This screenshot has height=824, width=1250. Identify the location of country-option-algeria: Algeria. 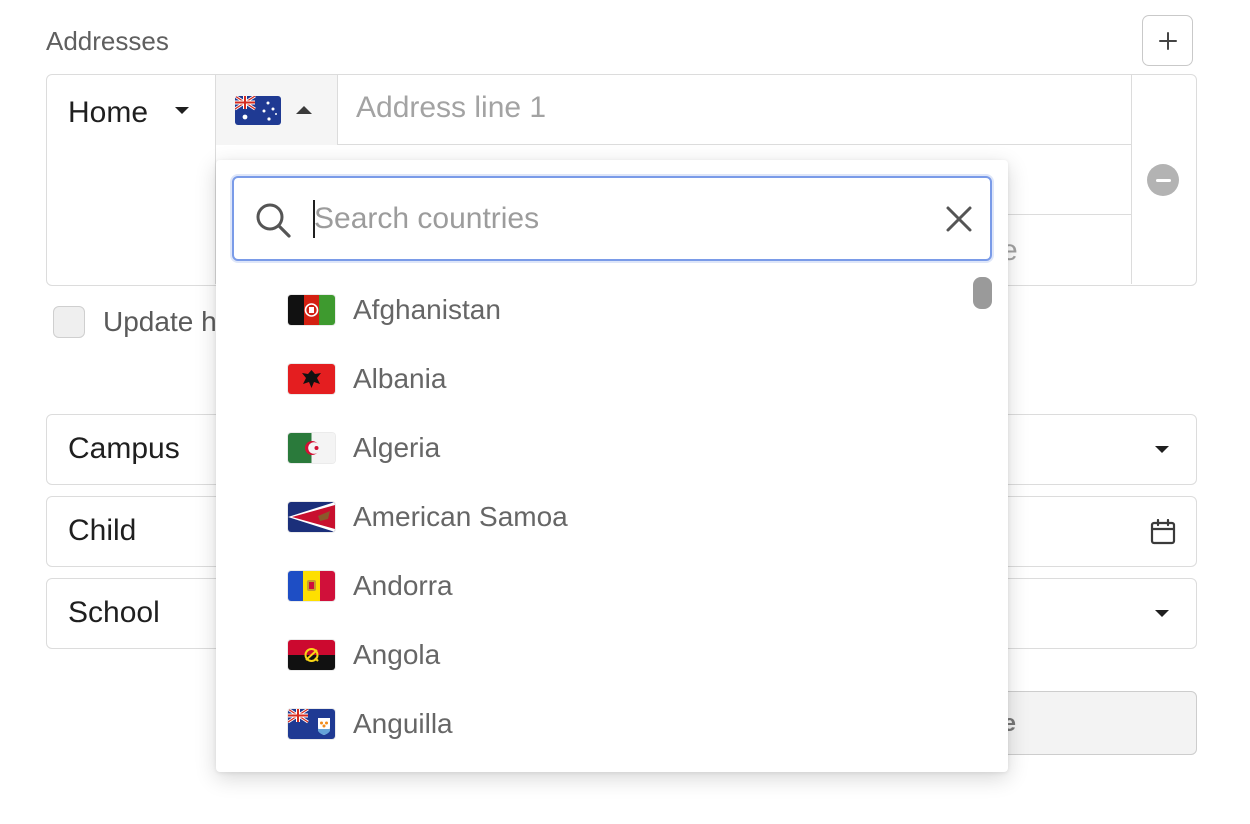
(586, 447).